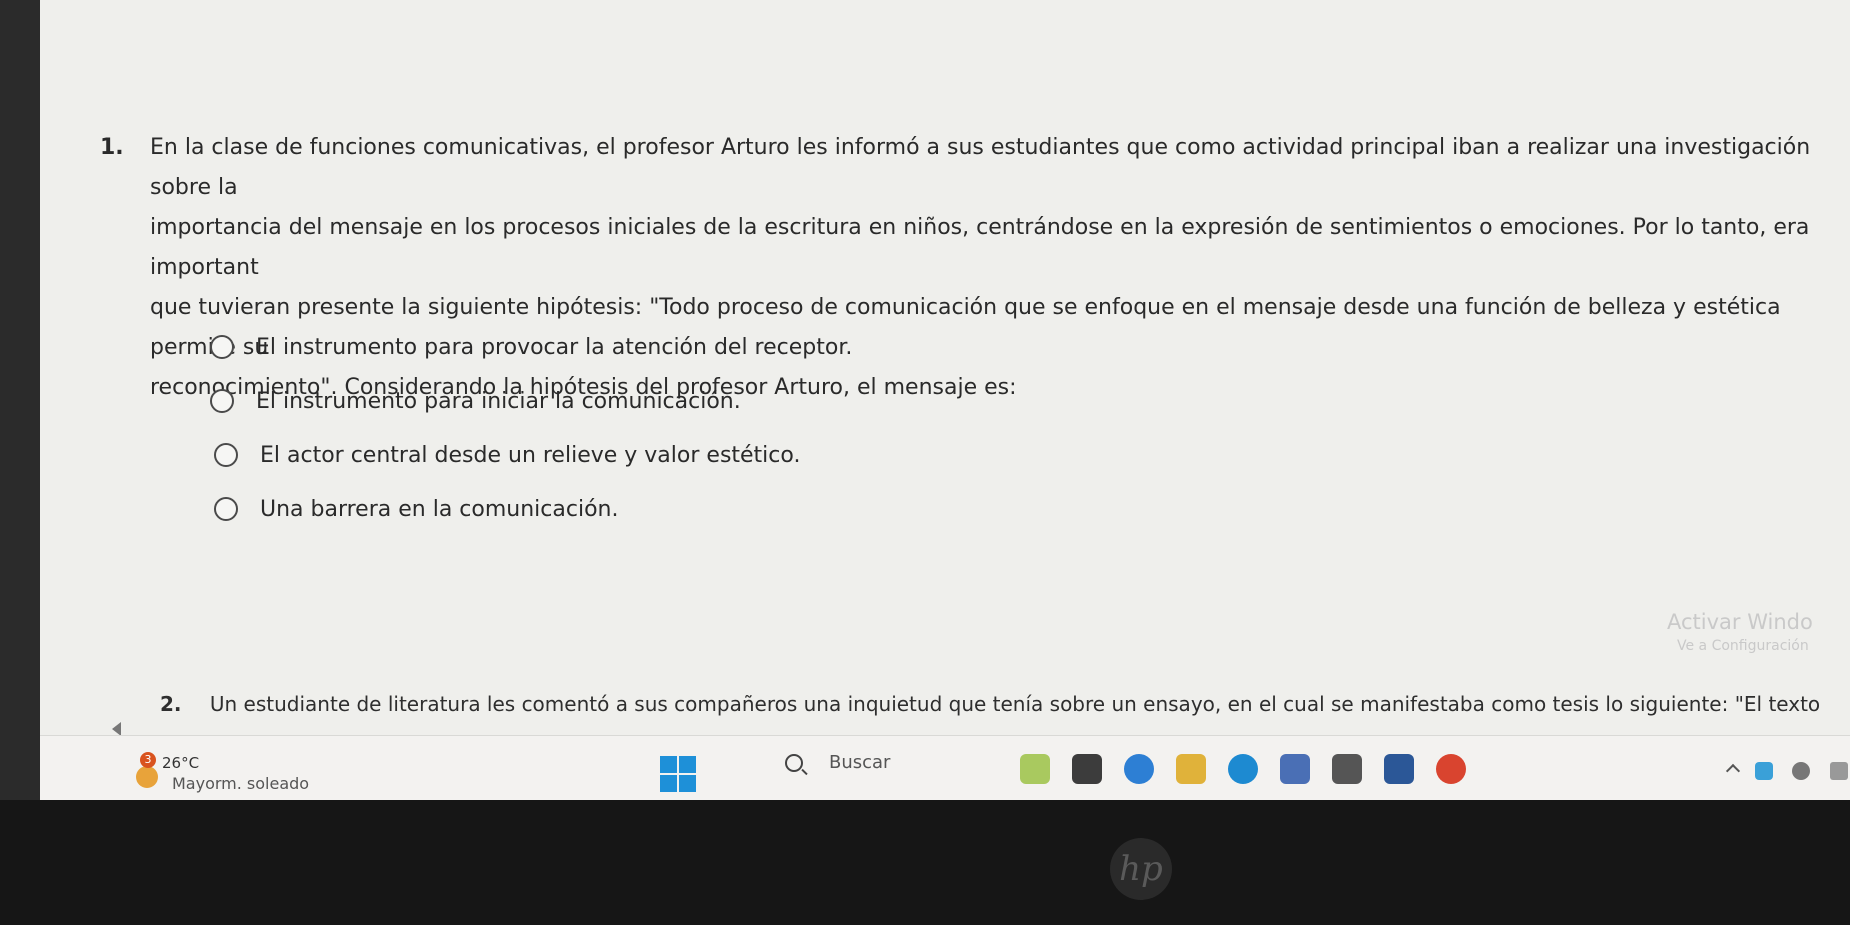  I want to click on notification-badge: 3, so click(148, 760).